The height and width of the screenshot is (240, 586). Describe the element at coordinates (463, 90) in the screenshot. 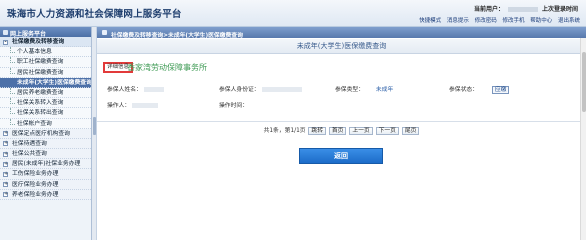

I see `status-label: 参保状态：` at that location.